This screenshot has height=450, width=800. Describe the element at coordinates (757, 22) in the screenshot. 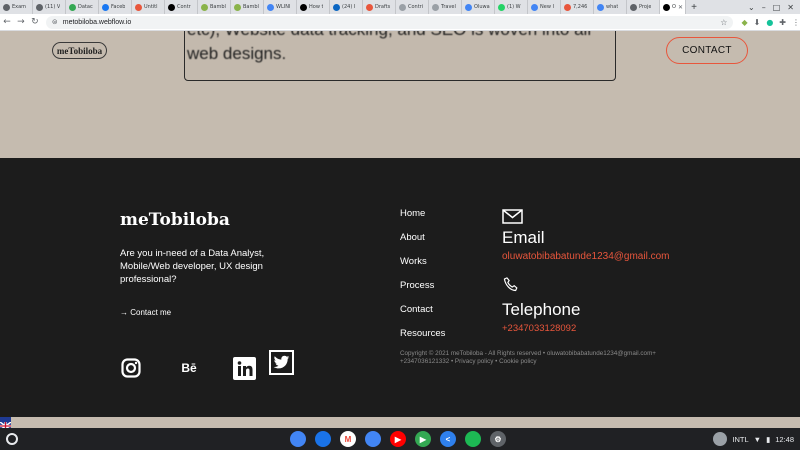

I see `download-icon: ⬇` at that location.